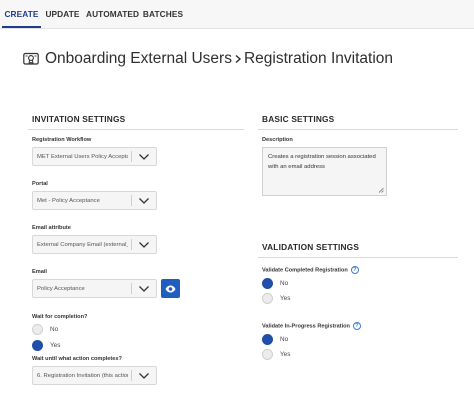 This screenshot has width=474, height=410. I want to click on portal-value: Met - Policy Acceptance, so click(68, 201).